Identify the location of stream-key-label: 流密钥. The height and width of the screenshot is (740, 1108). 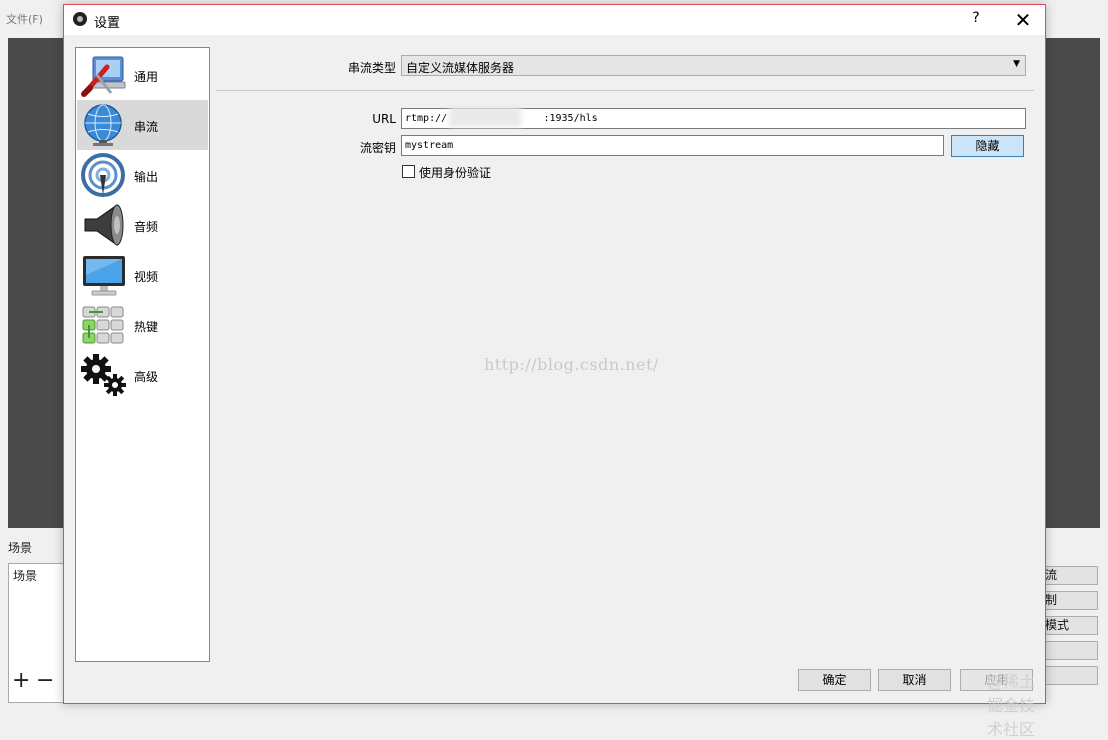
(377, 148).